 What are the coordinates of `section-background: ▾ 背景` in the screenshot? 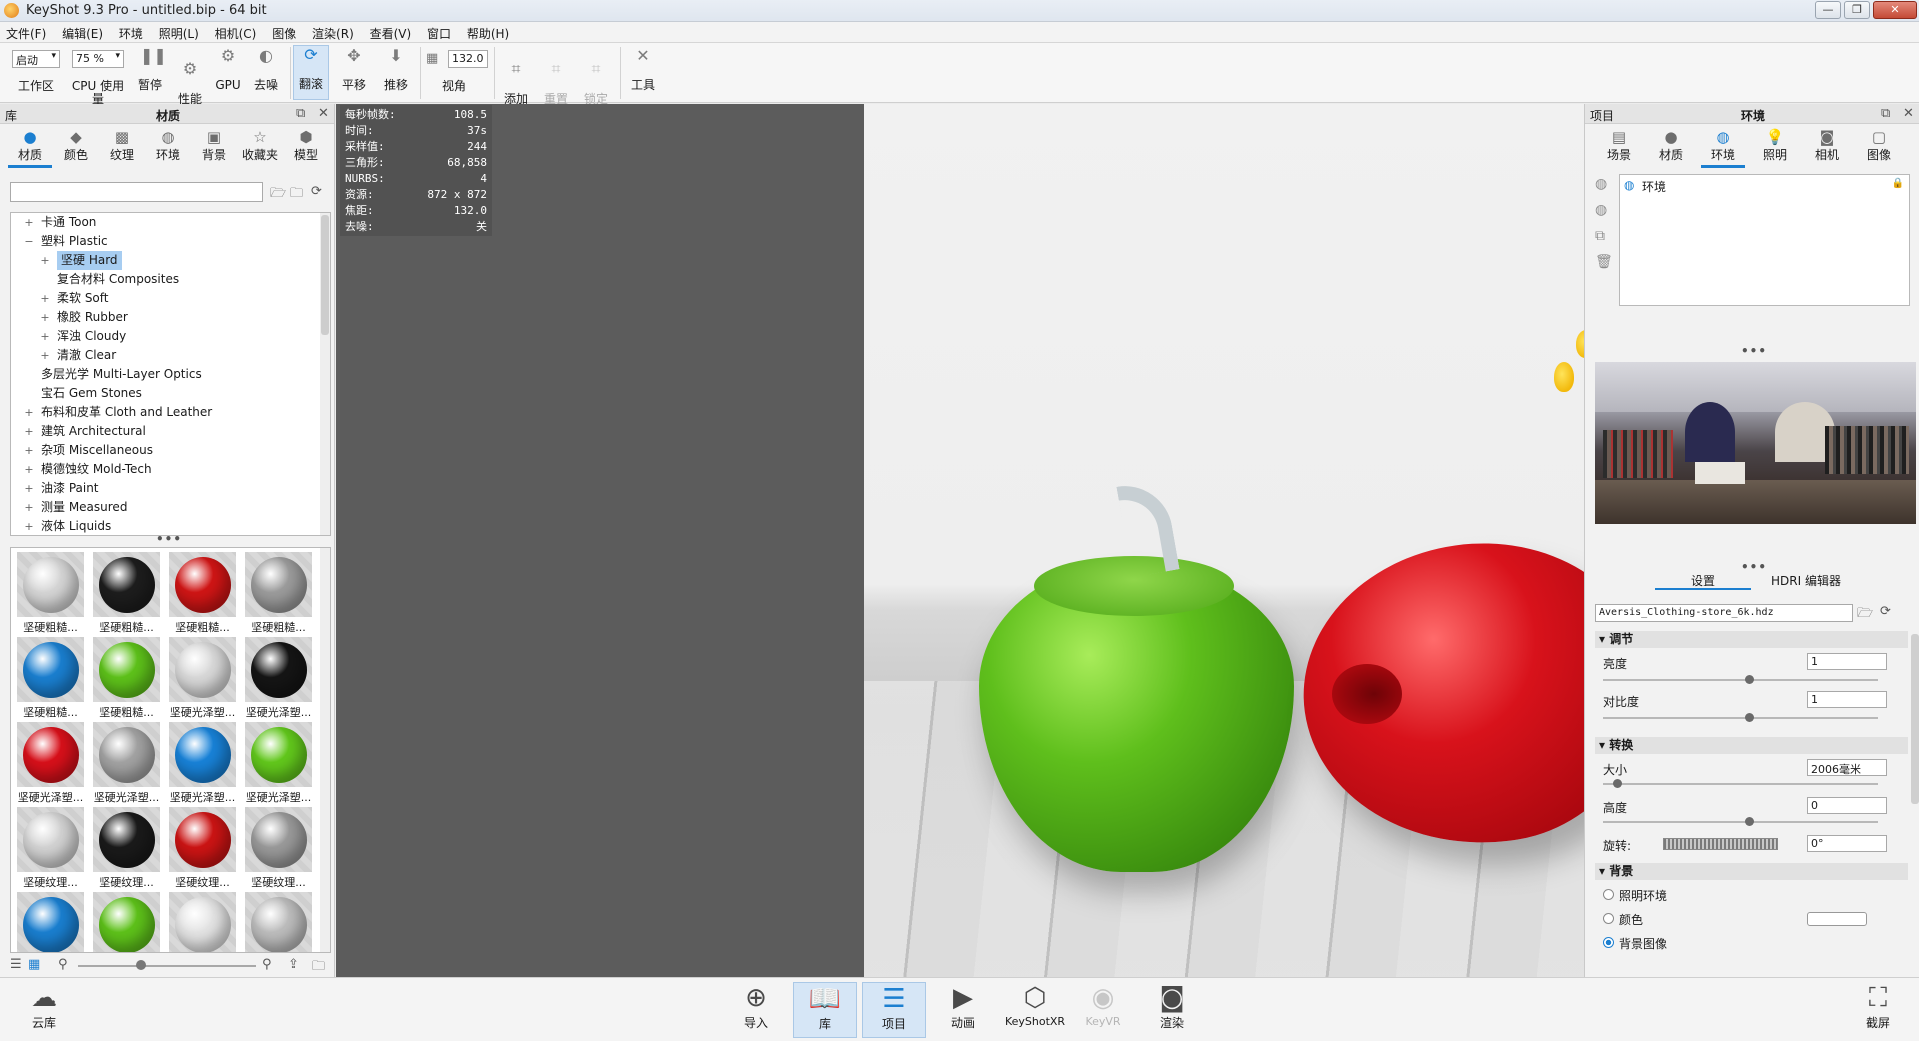 It's located at (1751, 871).